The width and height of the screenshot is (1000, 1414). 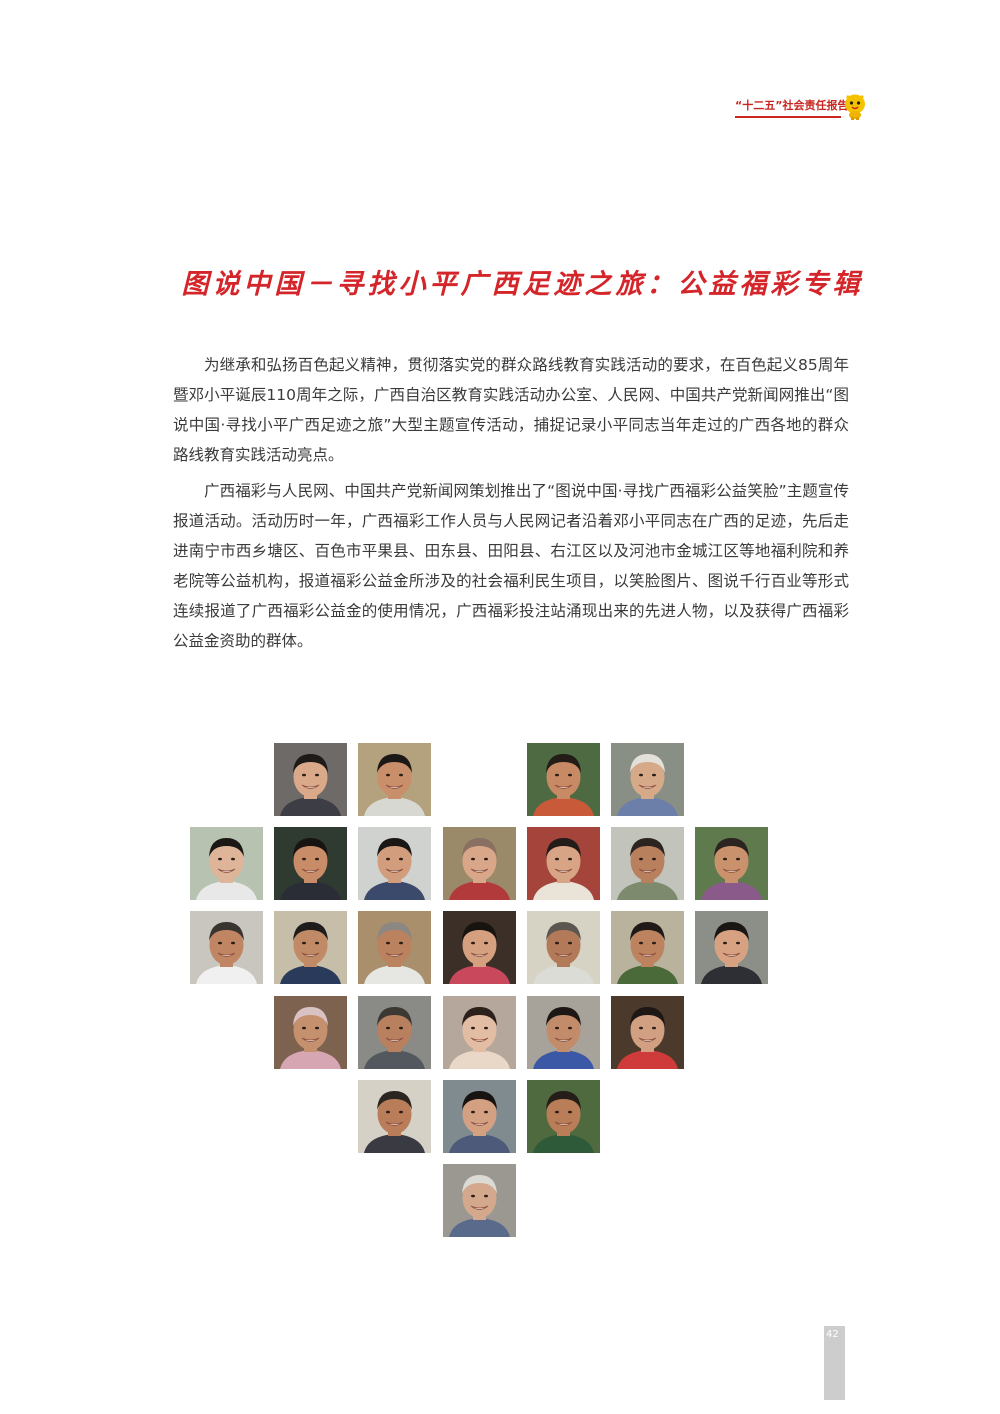 I want to click on mascot-icon, so click(x=855, y=107).